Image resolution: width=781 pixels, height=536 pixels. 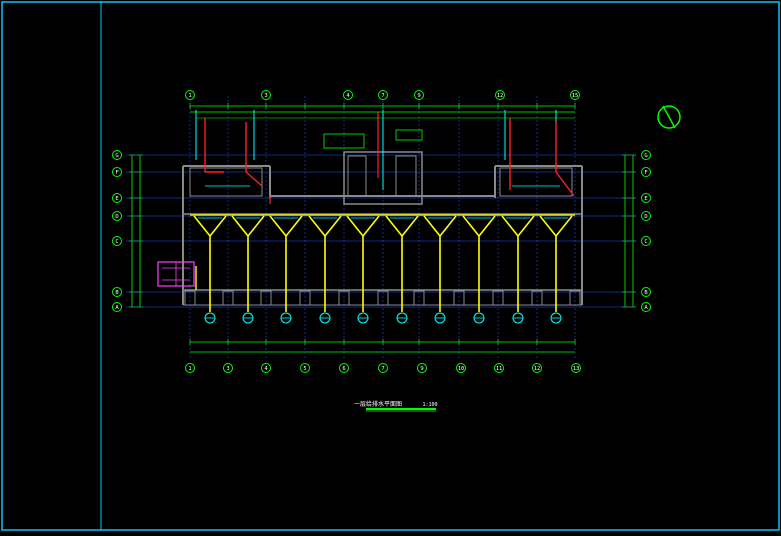 What do you see at coordinates (645, 199) in the screenshot?
I see `axis-bubble-right-label: E` at bounding box center [645, 199].